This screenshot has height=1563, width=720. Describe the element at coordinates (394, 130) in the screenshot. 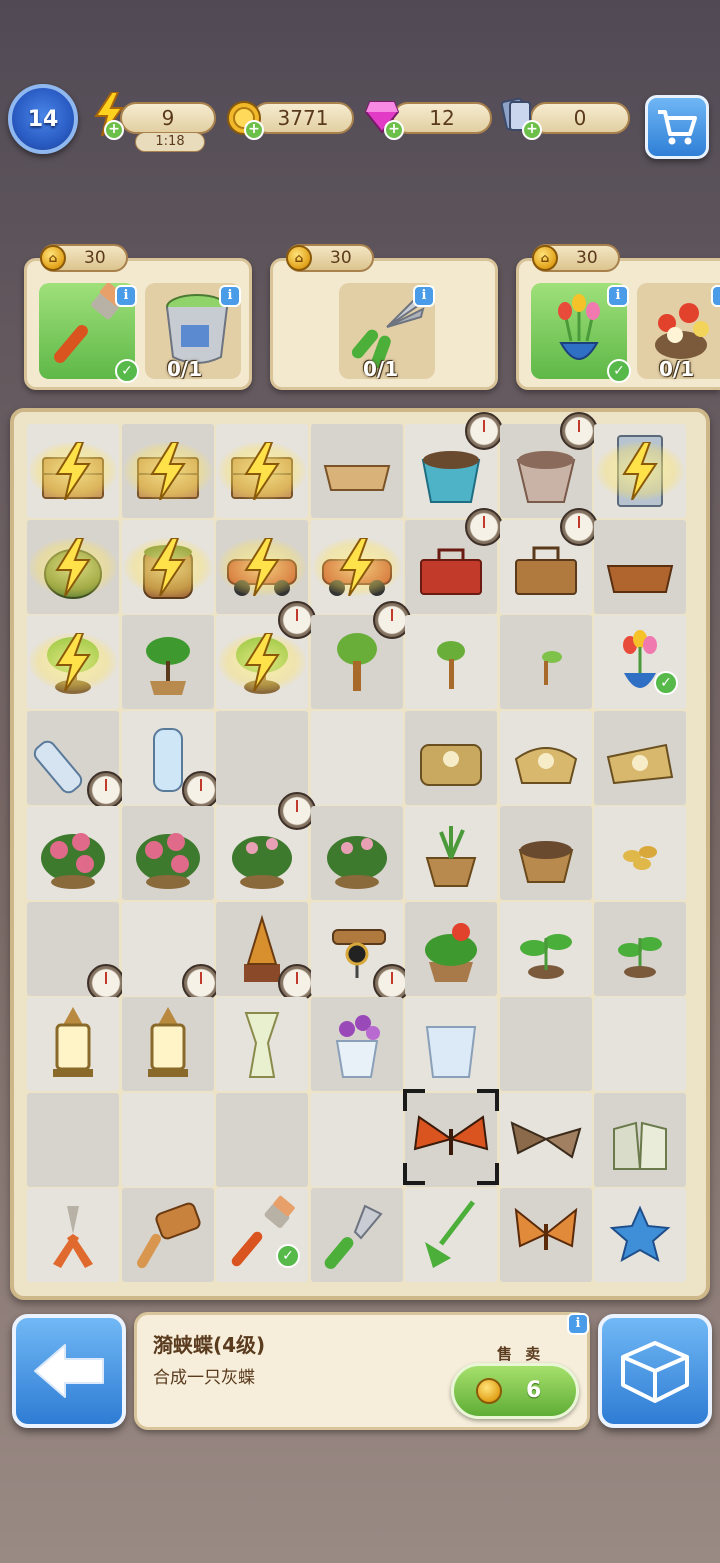

I see `add-gems-button: +` at that location.